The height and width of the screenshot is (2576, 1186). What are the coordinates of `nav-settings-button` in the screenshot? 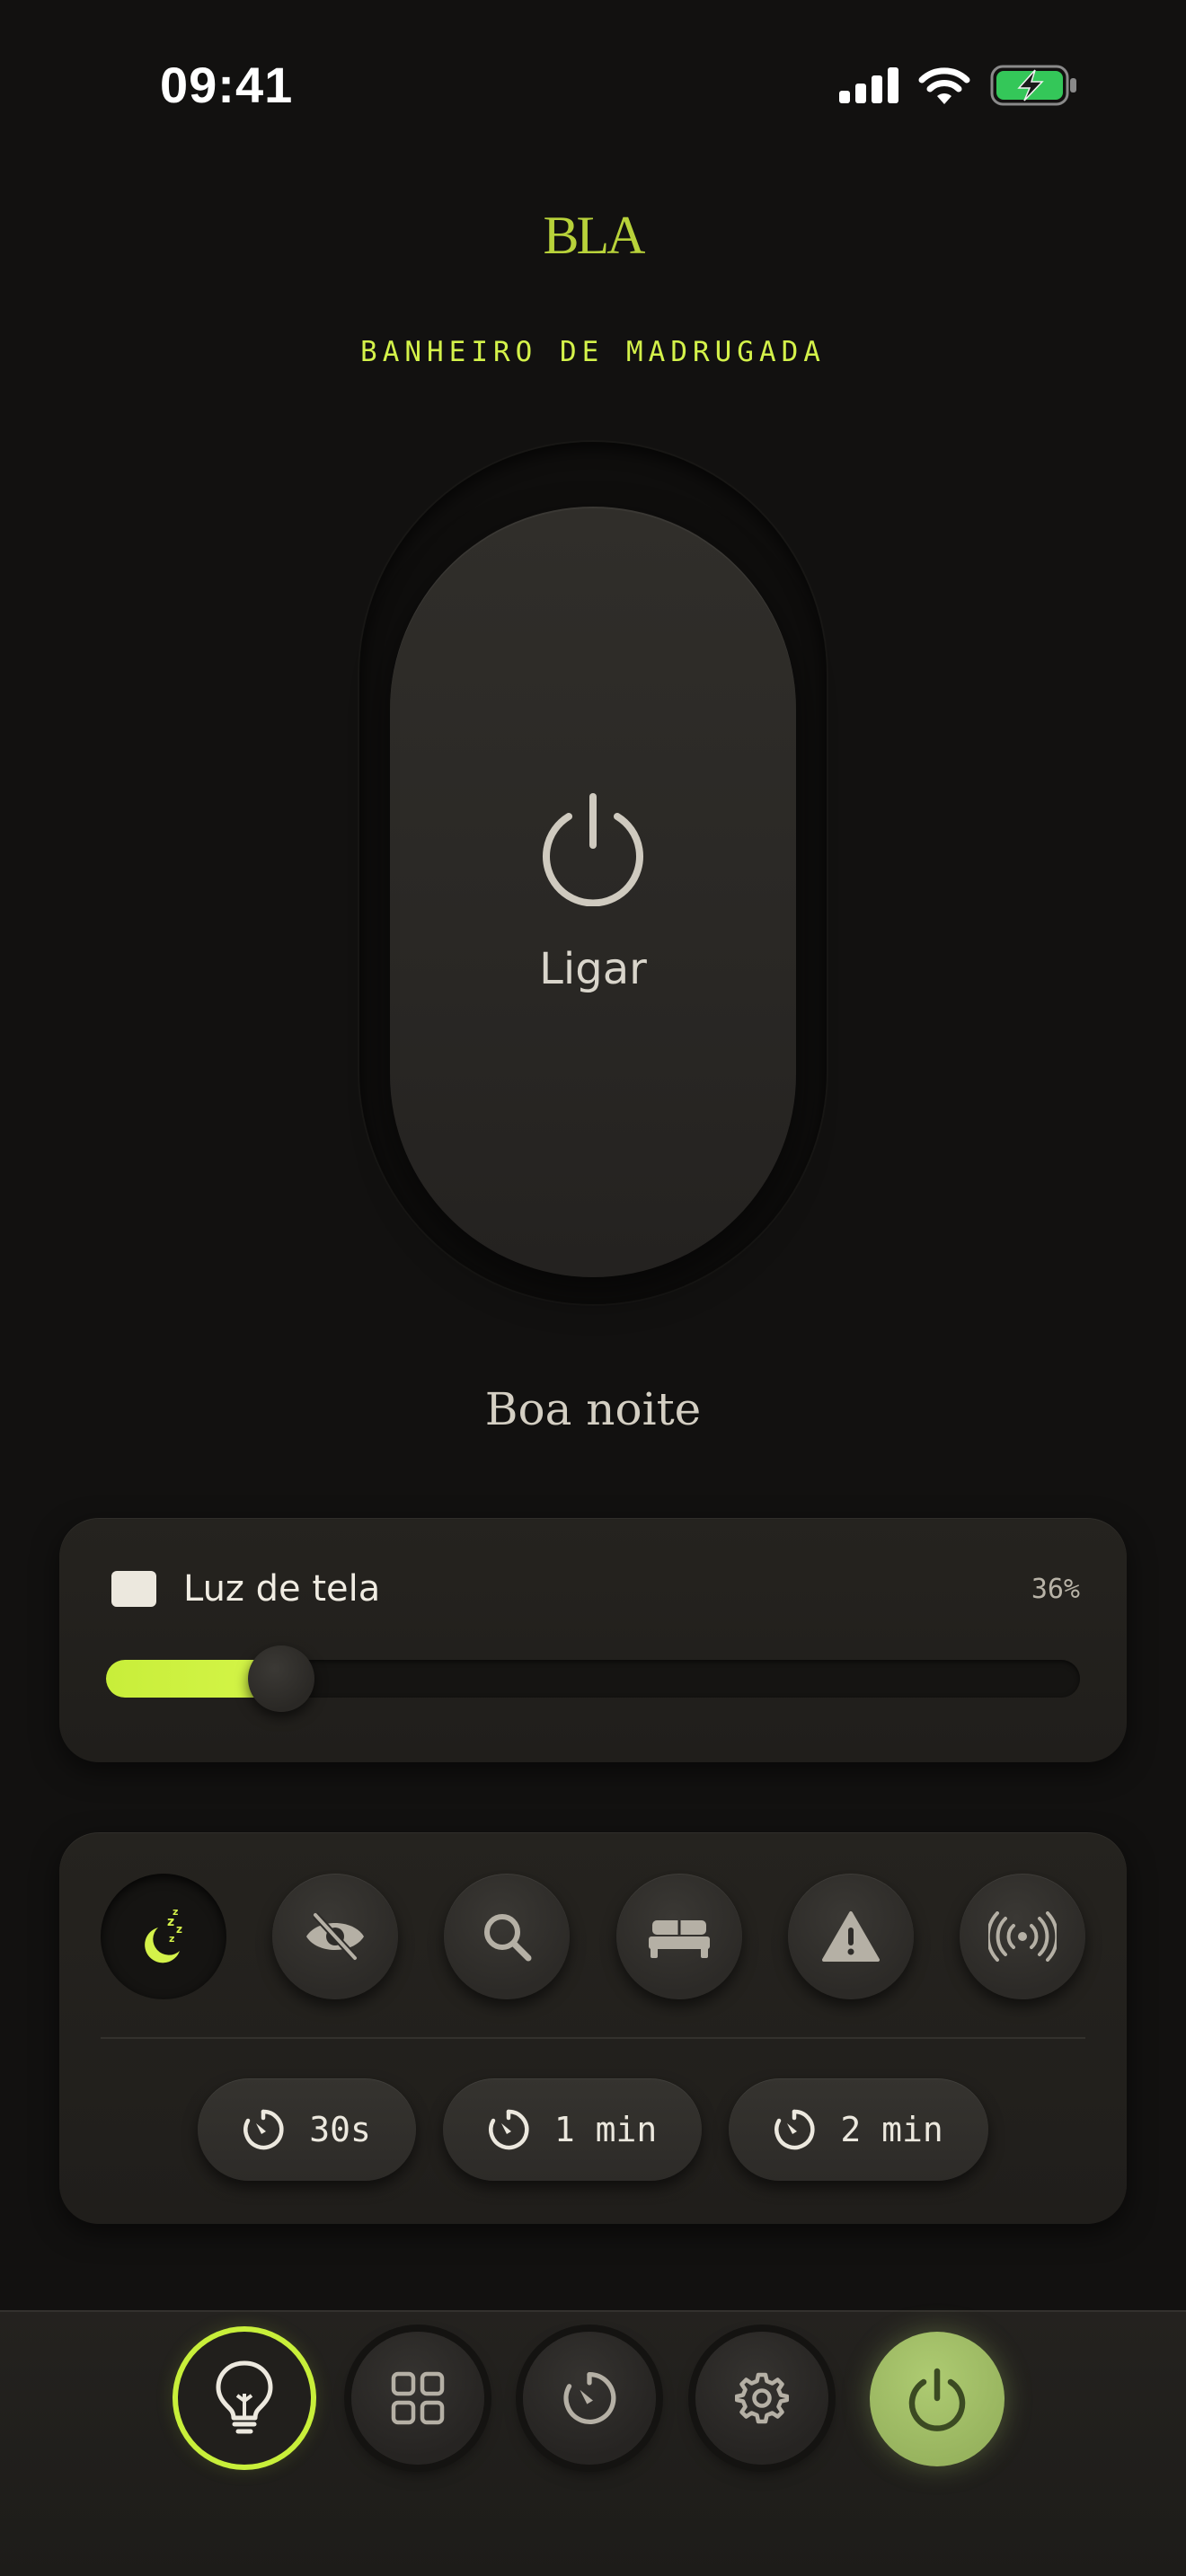 It's located at (761, 2398).